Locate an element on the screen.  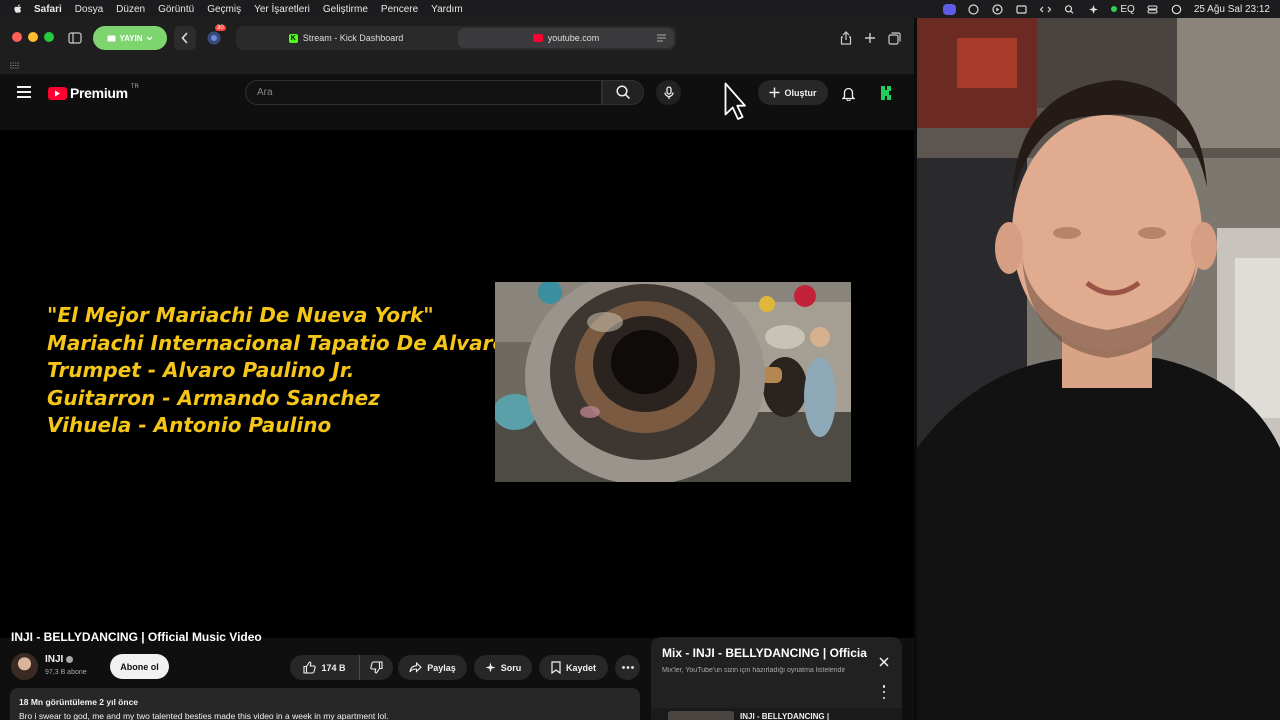
youtube-brand: Premium is located at coordinates (99, 93).